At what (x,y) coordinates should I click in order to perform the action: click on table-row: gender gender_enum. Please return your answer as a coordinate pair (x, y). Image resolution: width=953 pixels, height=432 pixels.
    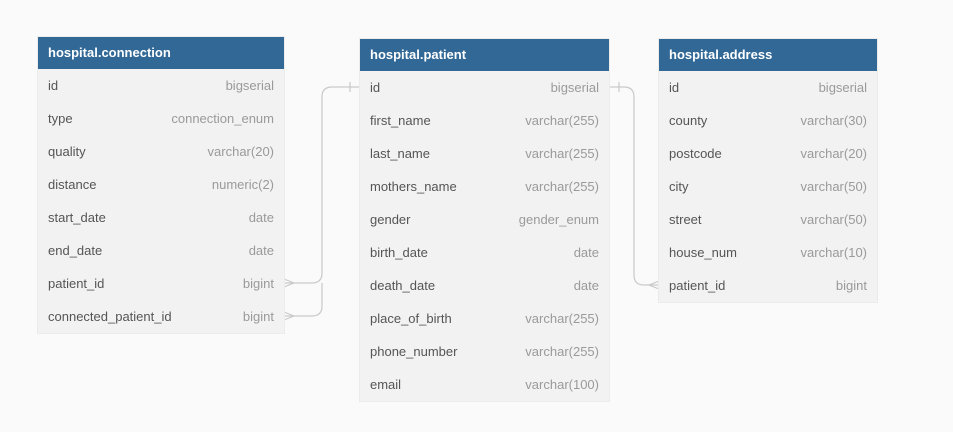
    Looking at the image, I should click on (484, 219).